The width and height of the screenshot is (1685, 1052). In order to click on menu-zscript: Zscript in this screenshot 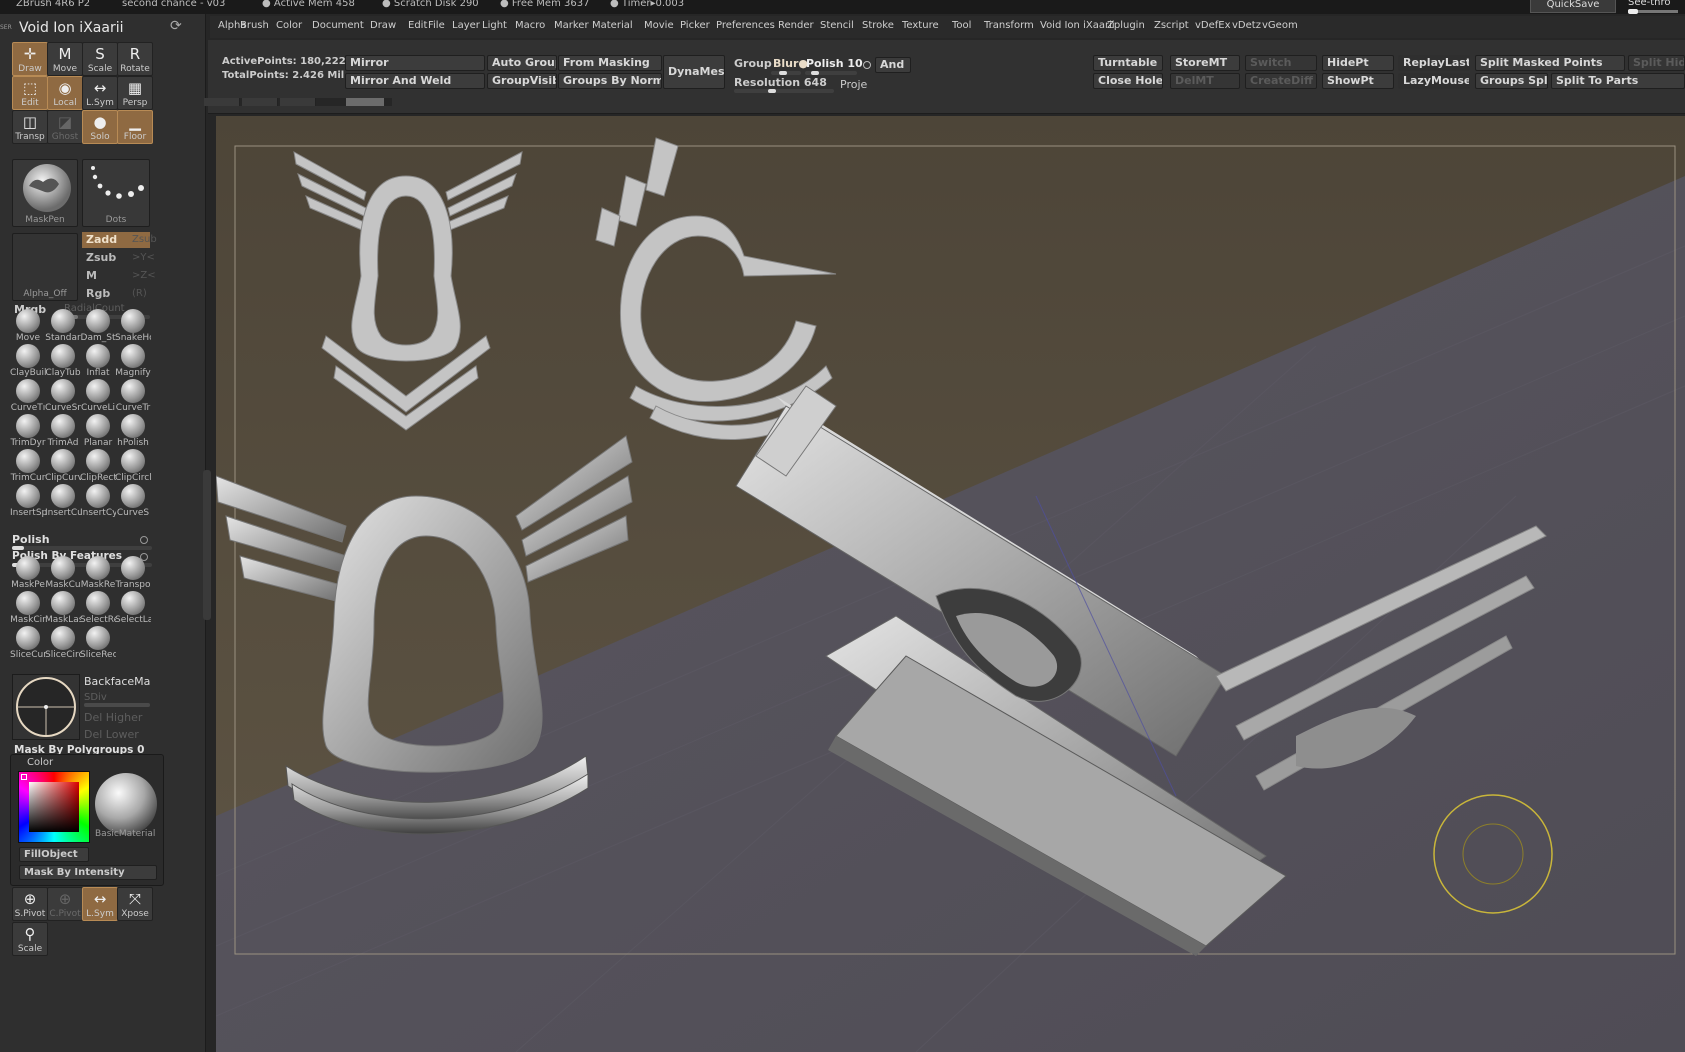, I will do `click(1171, 25)`.